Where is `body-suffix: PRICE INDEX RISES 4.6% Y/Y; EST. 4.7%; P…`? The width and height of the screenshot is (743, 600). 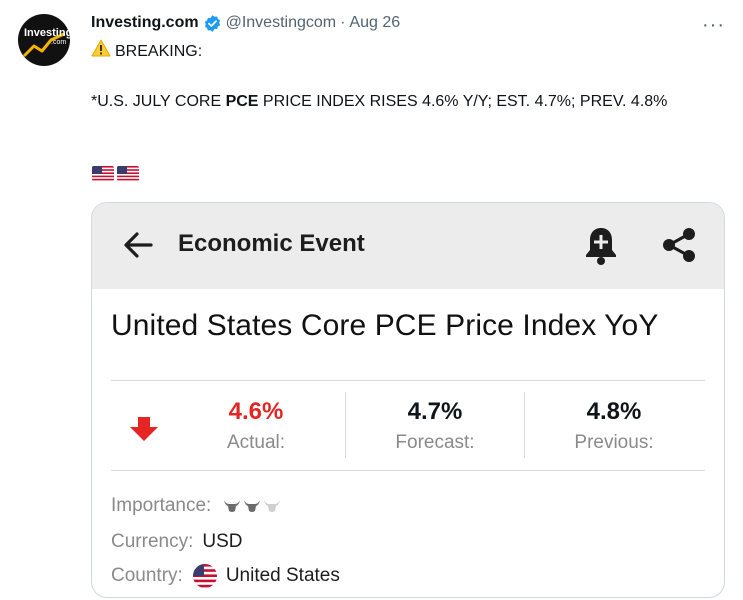
body-suffix: PRICE INDEX RISES 4.6% Y/Y; EST. 4.7%; P… is located at coordinates (463, 101).